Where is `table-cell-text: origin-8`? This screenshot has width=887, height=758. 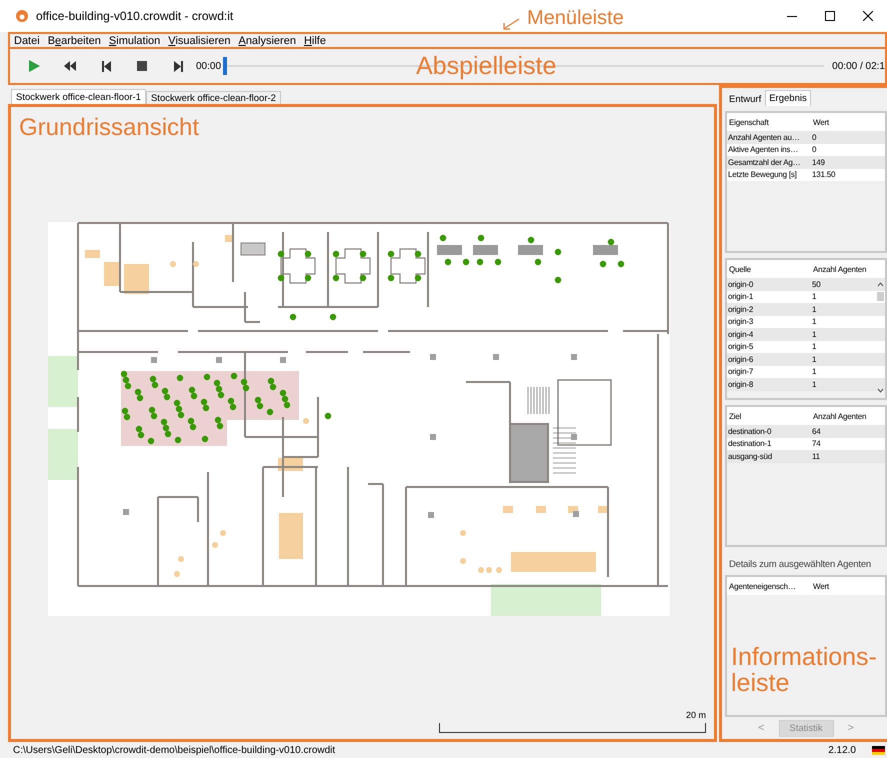
table-cell-text: origin-8 is located at coordinates (740, 384).